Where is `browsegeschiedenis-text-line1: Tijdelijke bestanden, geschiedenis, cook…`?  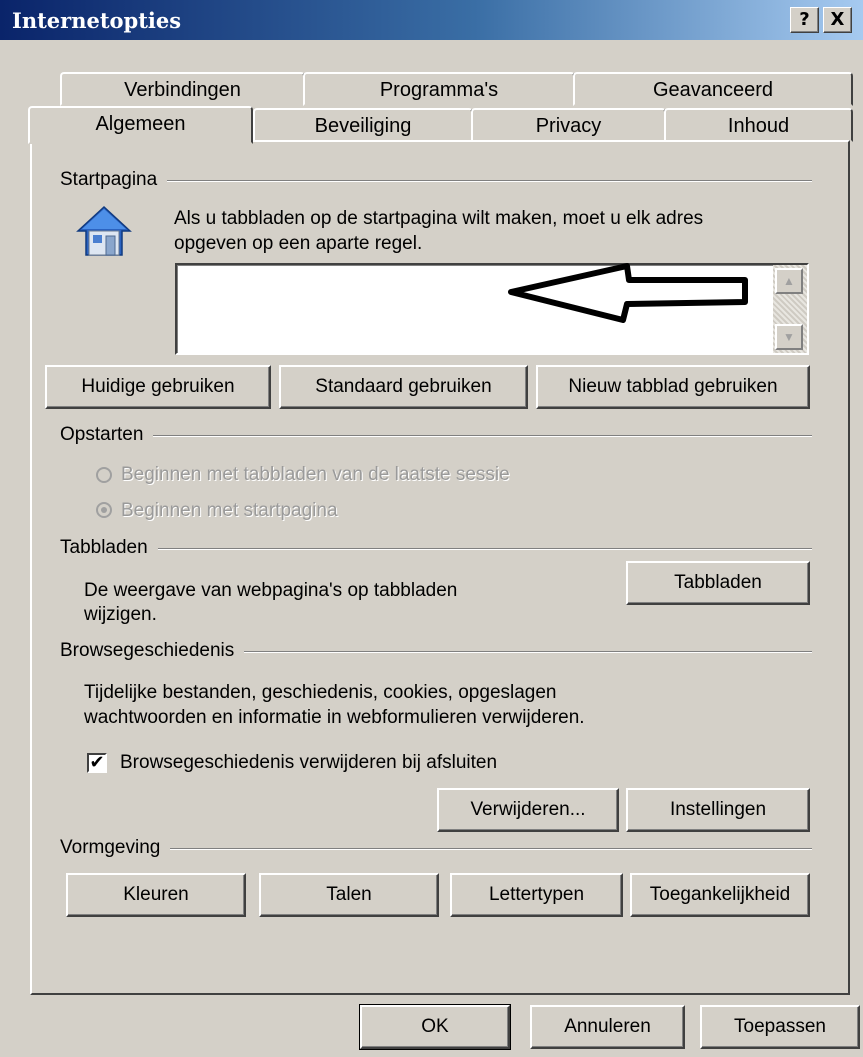 browsegeschiedenis-text-line1: Tijdelijke bestanden, geschiedenis, cook… is located at coordinates (320, 692).